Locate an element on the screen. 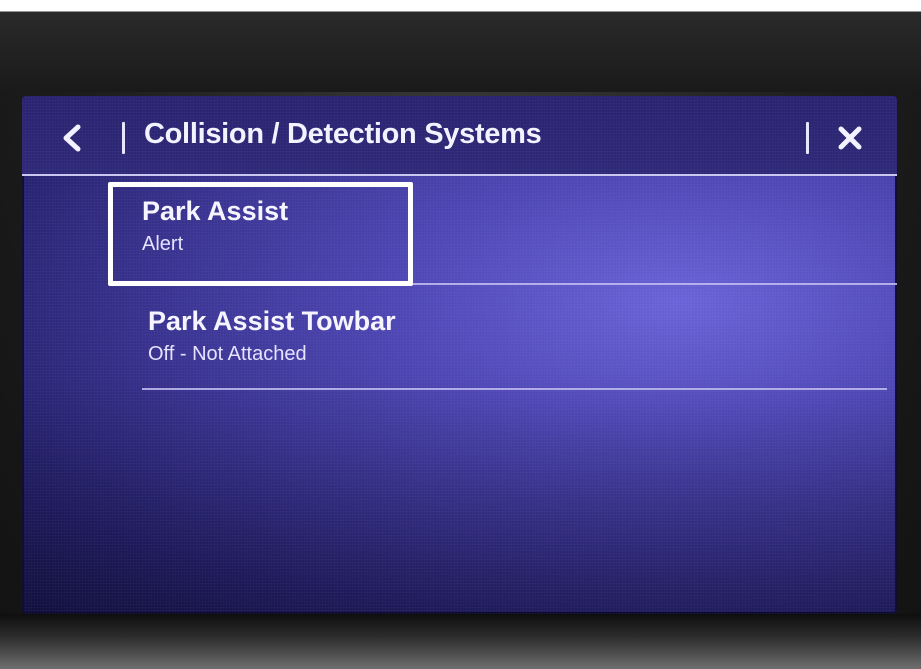 The width and height of the screenshot is (921, 669). back-button is located at coordinates (72, 138).